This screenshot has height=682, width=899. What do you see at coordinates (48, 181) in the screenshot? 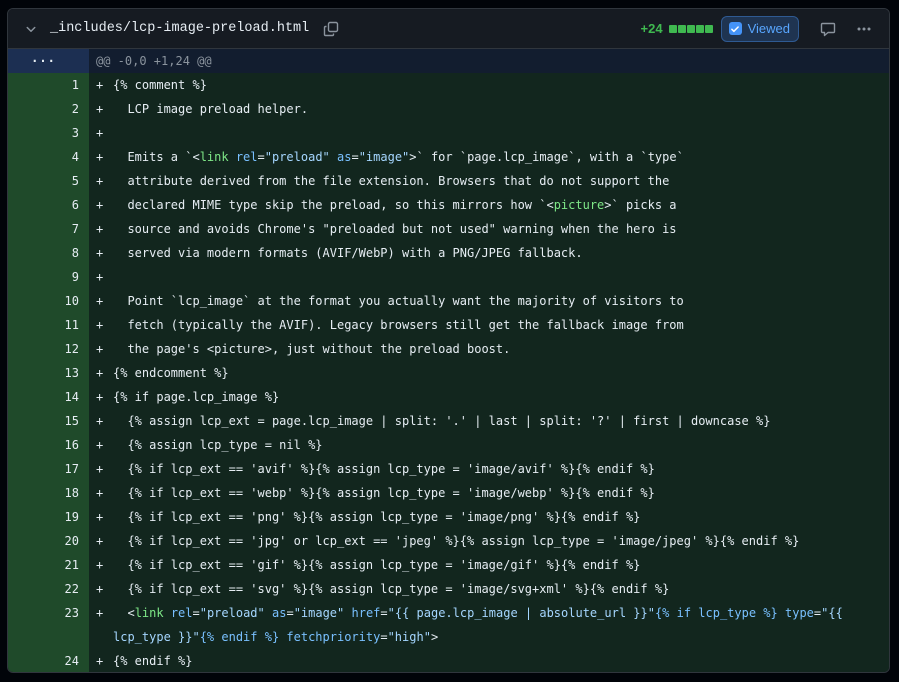
I see `line-number: 5` at bounding box center [48, 181].